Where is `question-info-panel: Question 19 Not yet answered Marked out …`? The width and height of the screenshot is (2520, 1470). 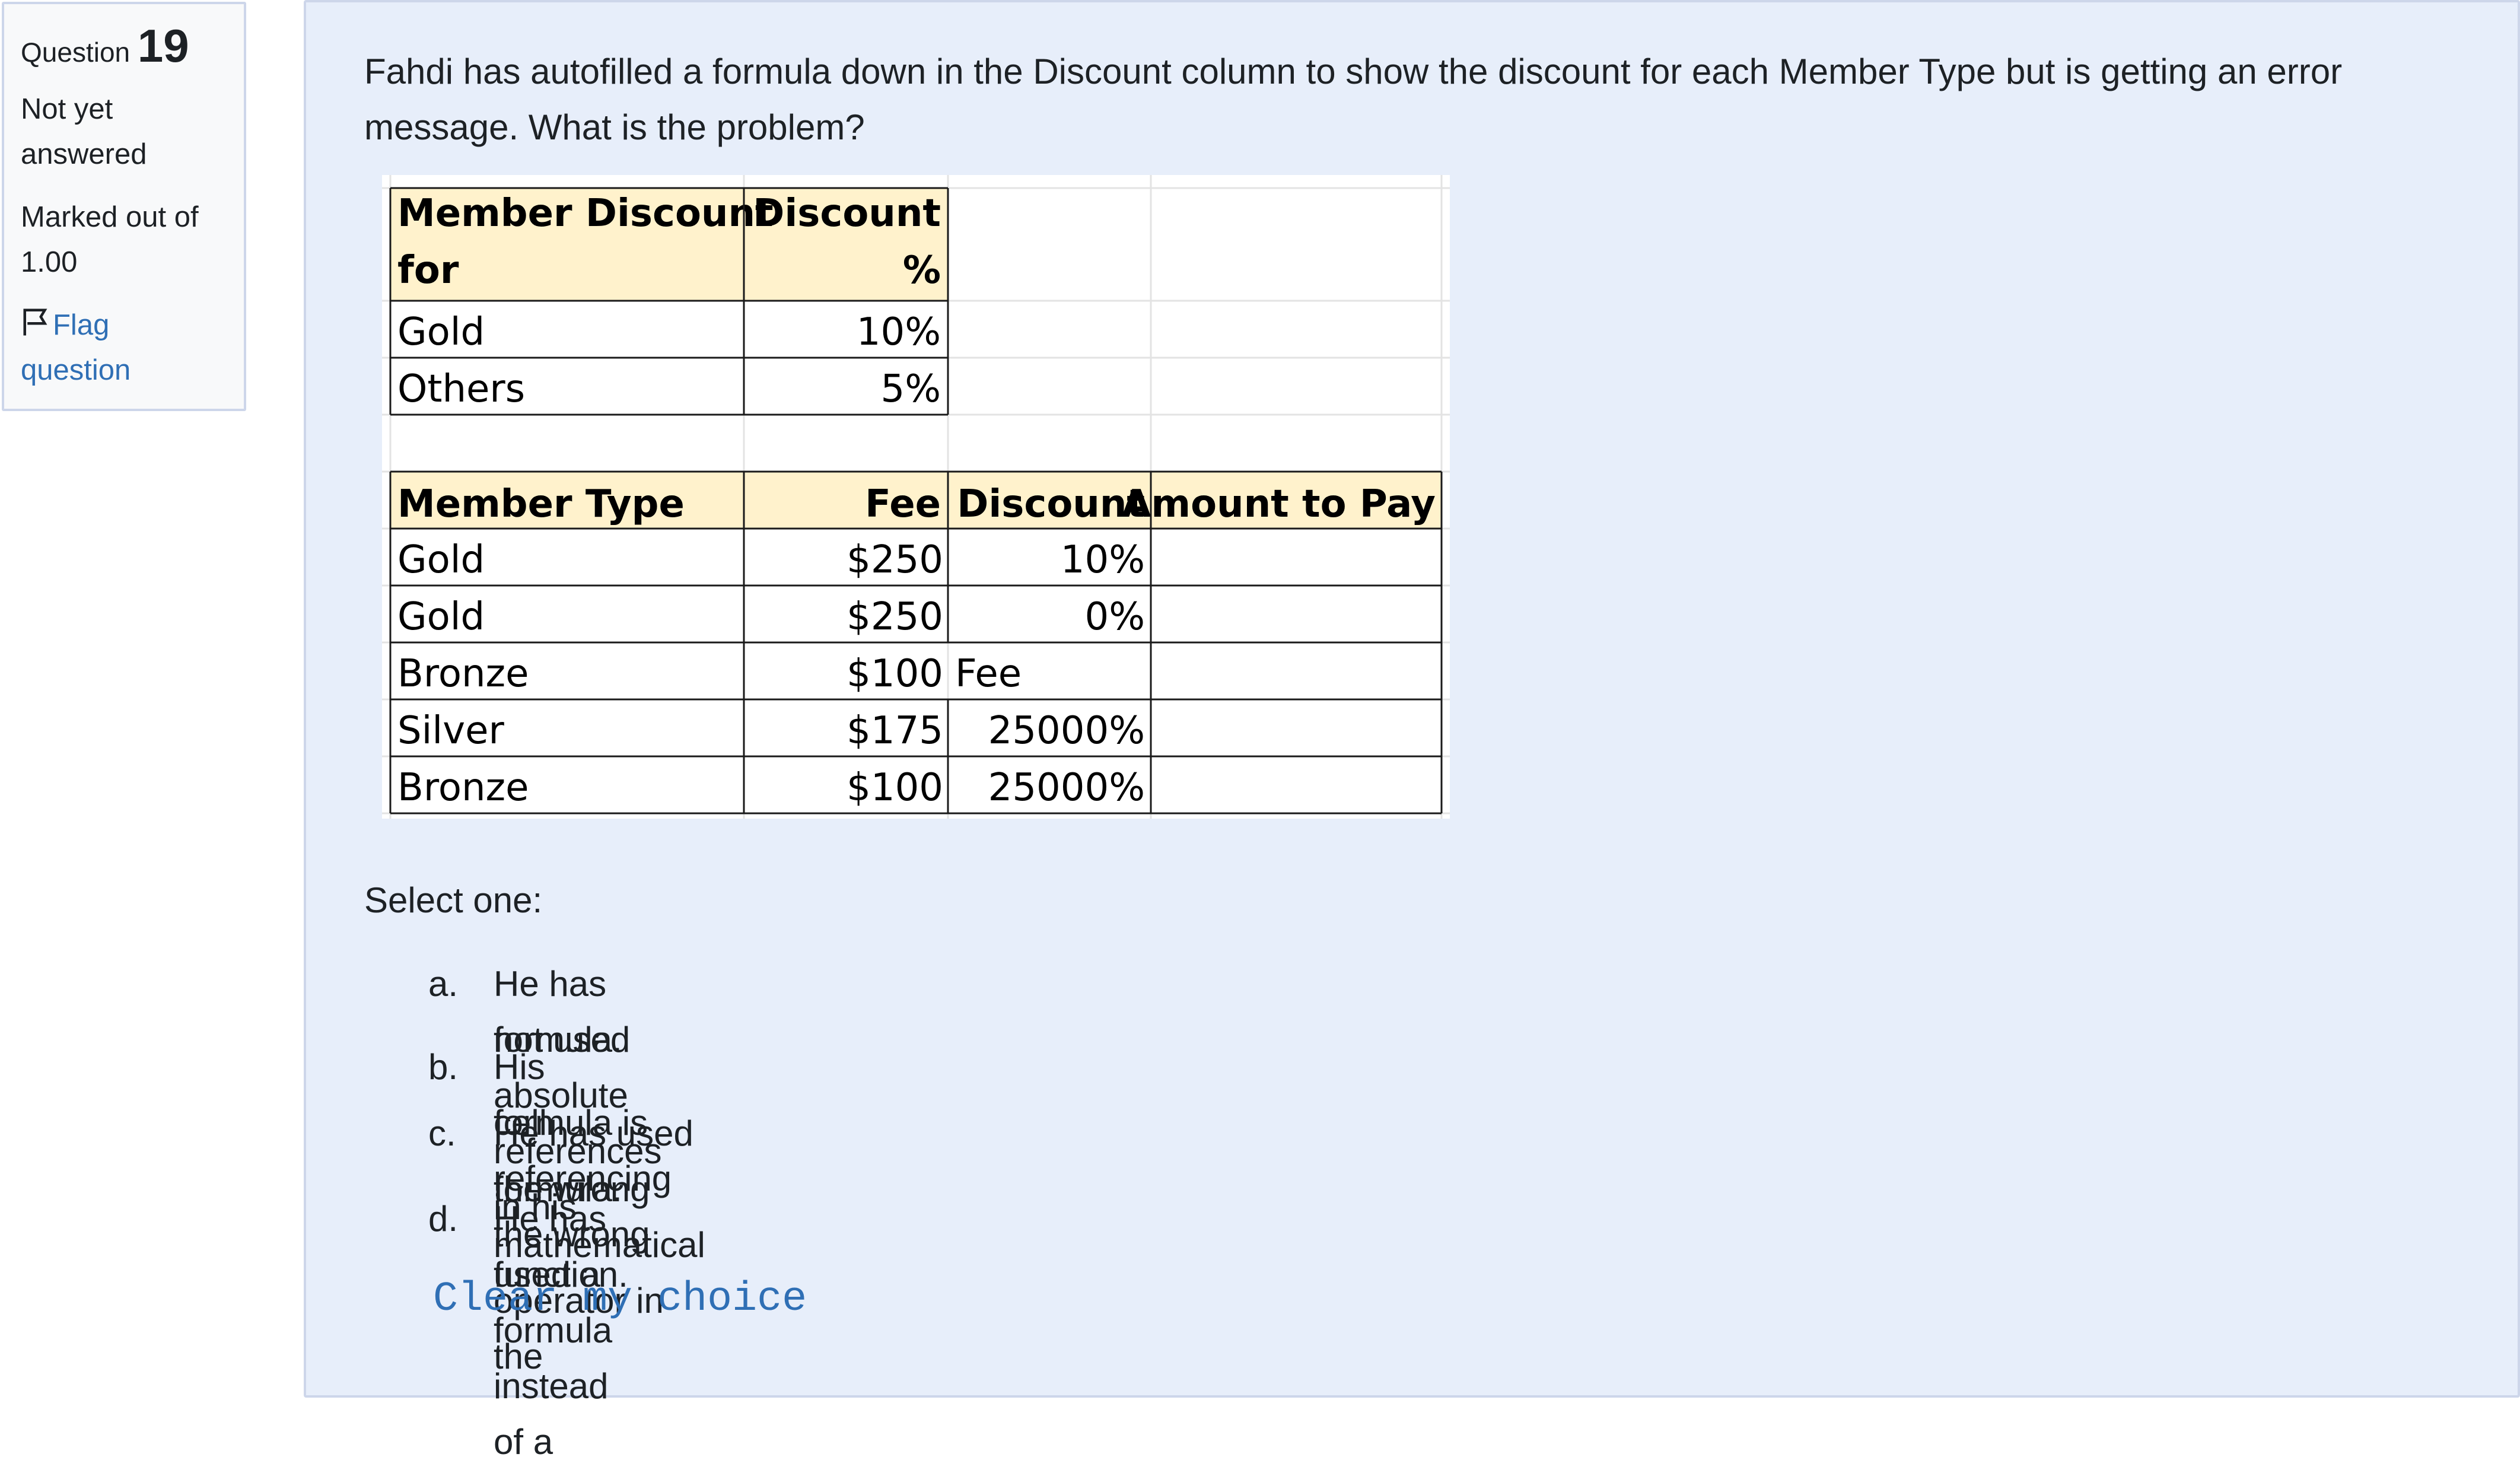
question-info-panel: Question 19 Not yet answered Marked out … is located at coordinates (124, 206).